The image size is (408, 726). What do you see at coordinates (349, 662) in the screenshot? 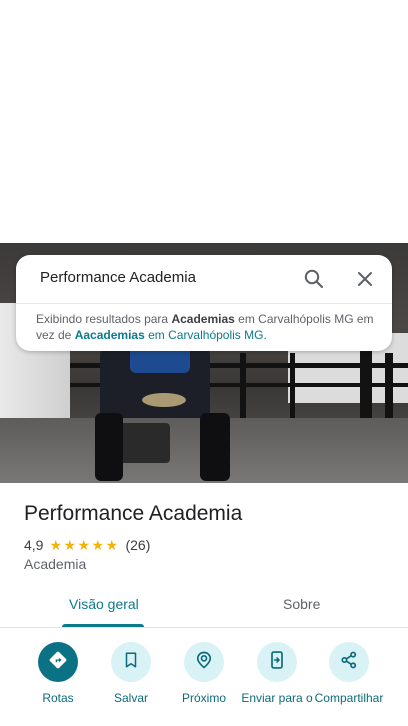
I see `share-icon` at bounding box center [349, 662].